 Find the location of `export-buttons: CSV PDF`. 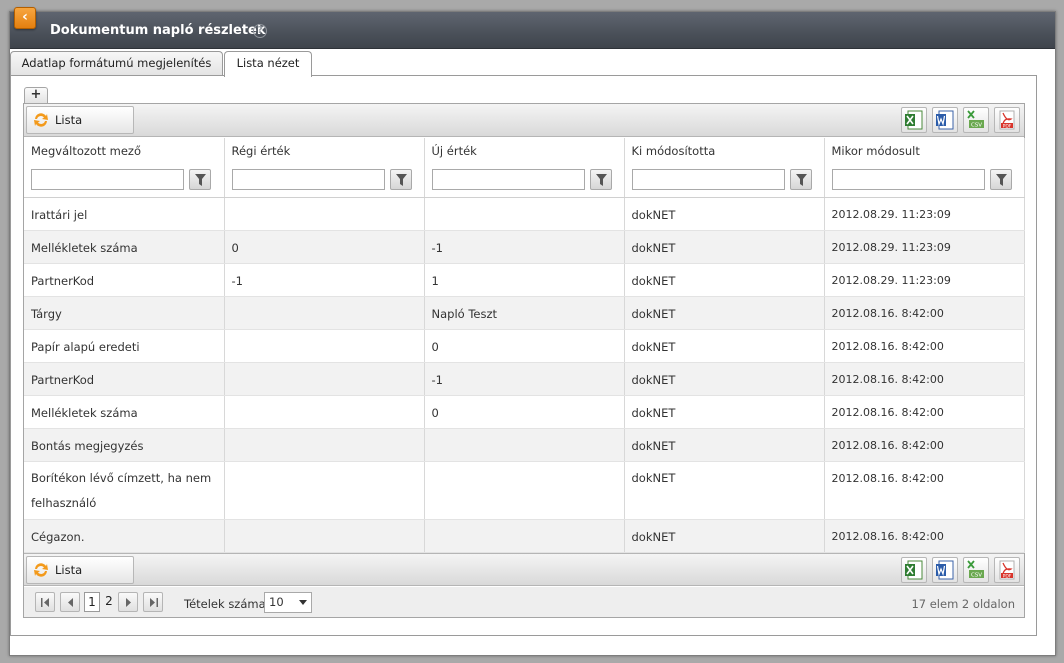

export-buttons: CSV PDF is located at coordinates (958, 120).